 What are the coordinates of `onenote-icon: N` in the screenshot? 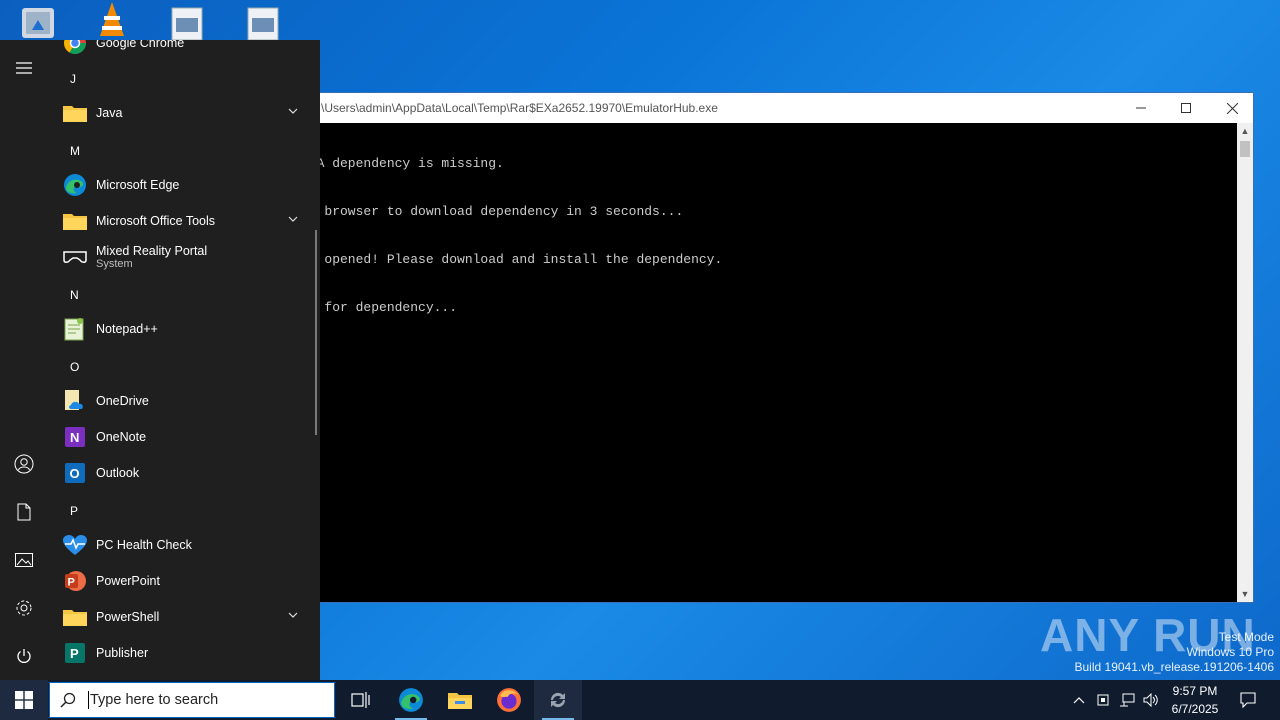 It's located at (75, 437).